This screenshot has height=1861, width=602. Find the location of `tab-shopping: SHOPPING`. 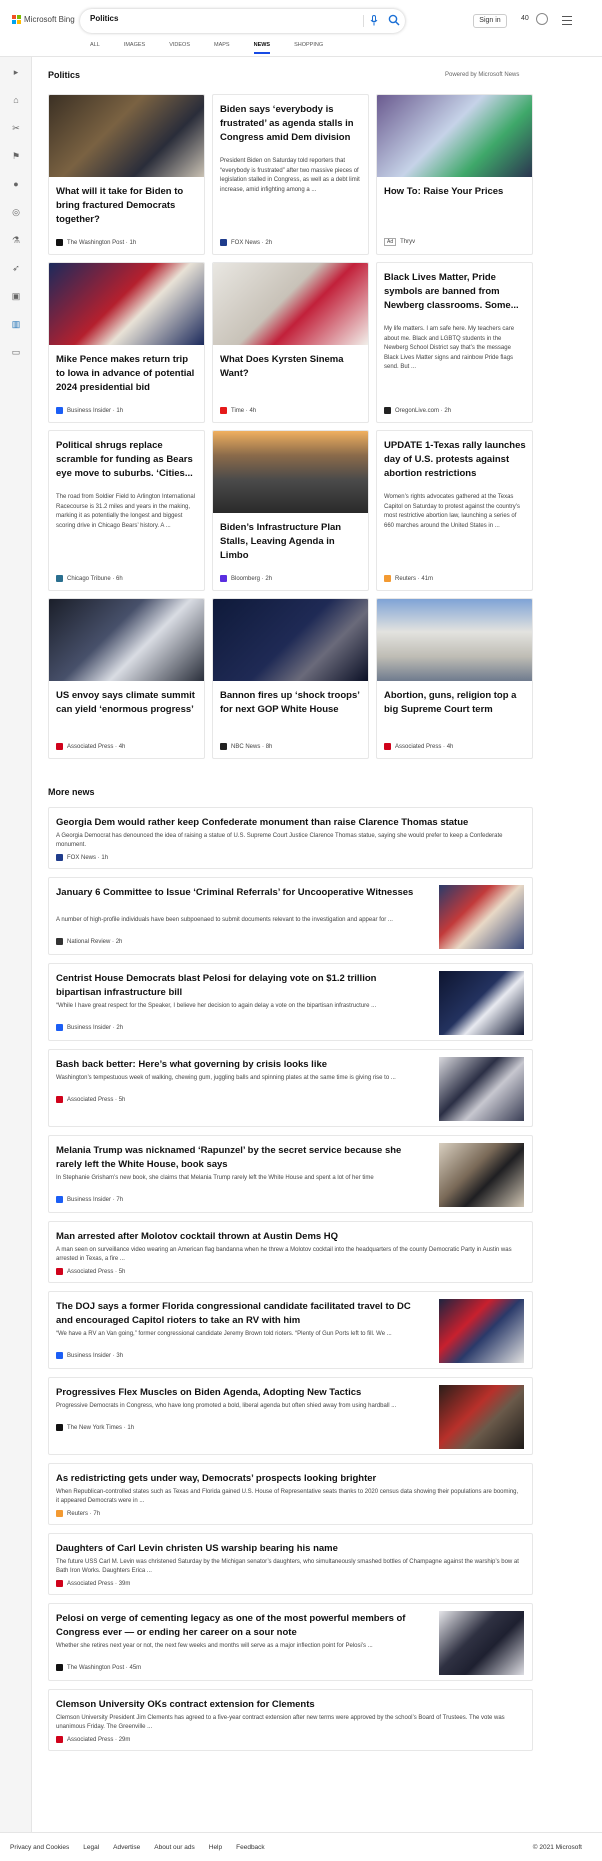

tab-shopping: SHOPPING is located at coordinates (308, 47).